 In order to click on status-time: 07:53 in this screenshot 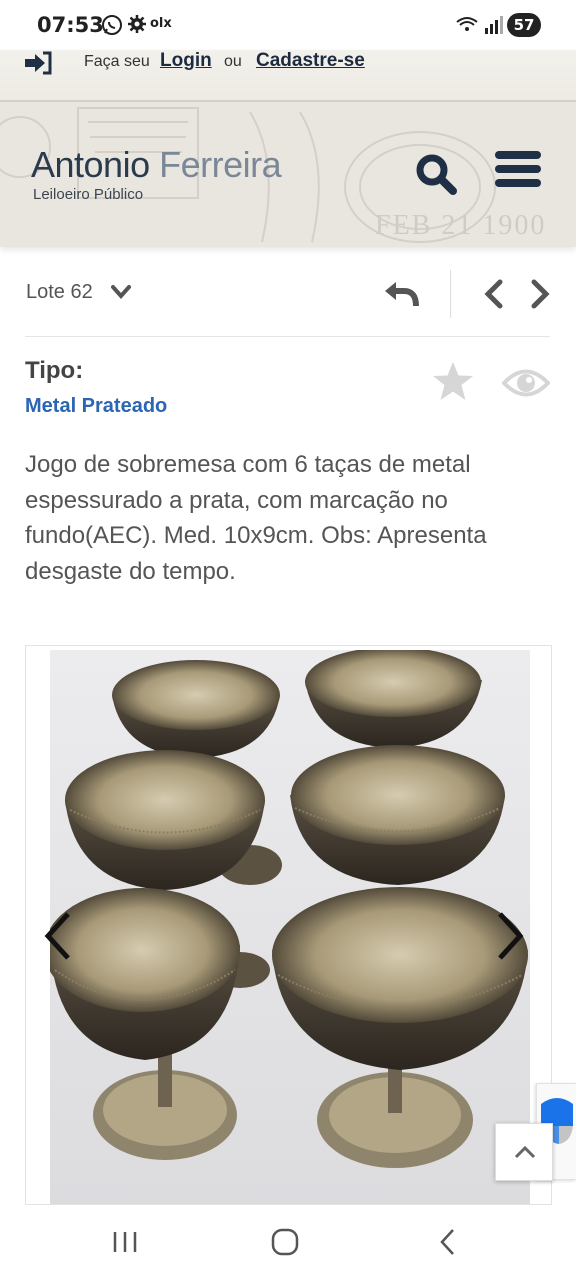, I will do `click(70, 25)`.